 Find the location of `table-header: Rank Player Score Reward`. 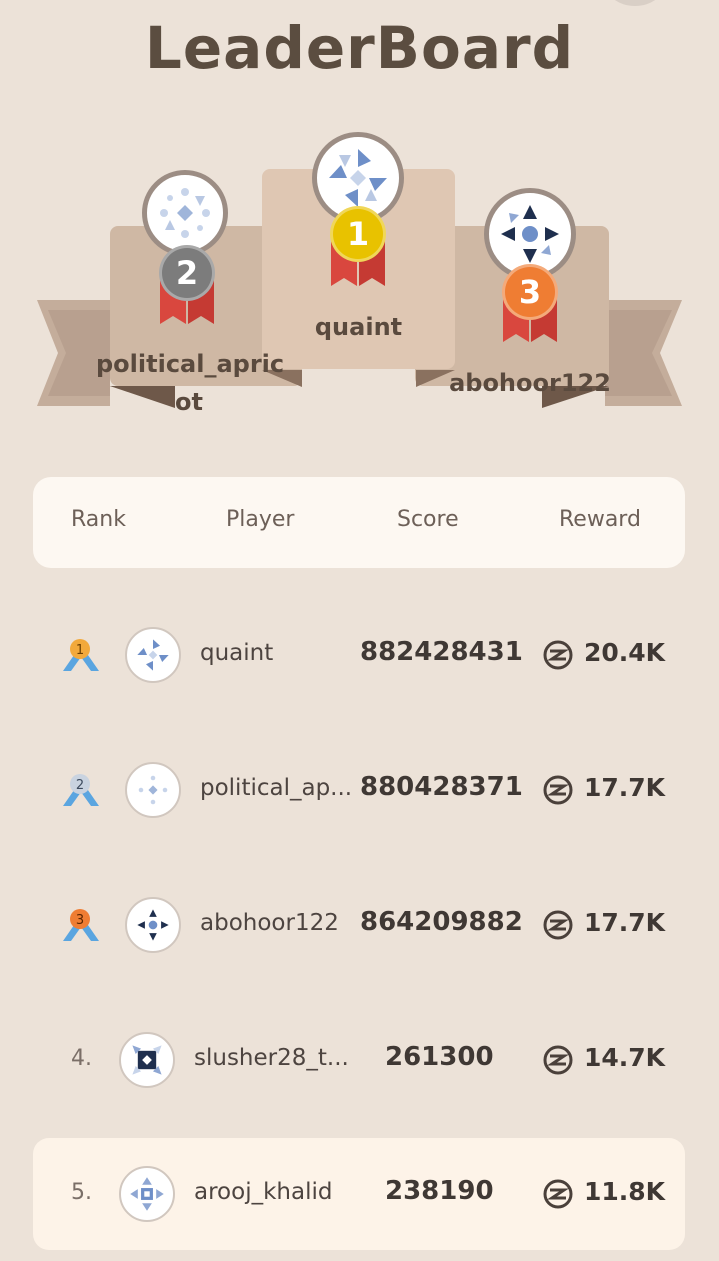

table-header: Rank Player Score Reward is located at coordinates (359, 522).